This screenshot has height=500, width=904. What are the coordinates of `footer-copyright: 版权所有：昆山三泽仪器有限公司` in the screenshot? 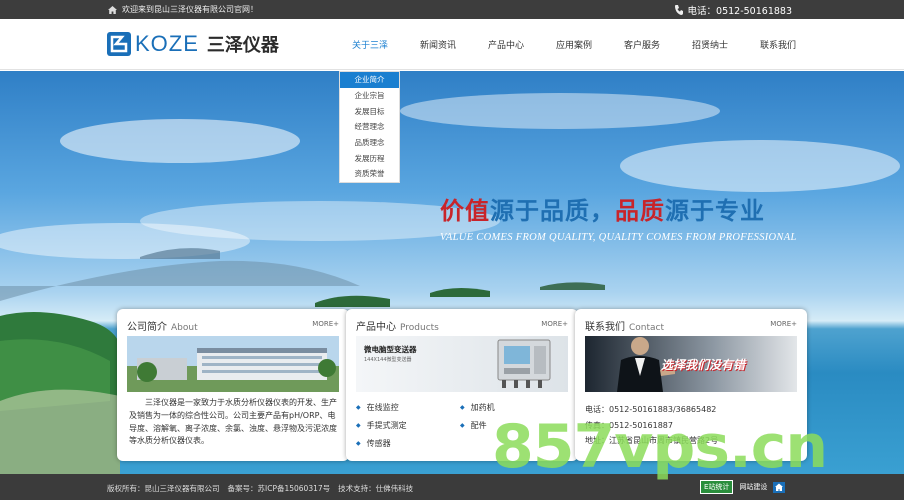 It's located at (163, 488).